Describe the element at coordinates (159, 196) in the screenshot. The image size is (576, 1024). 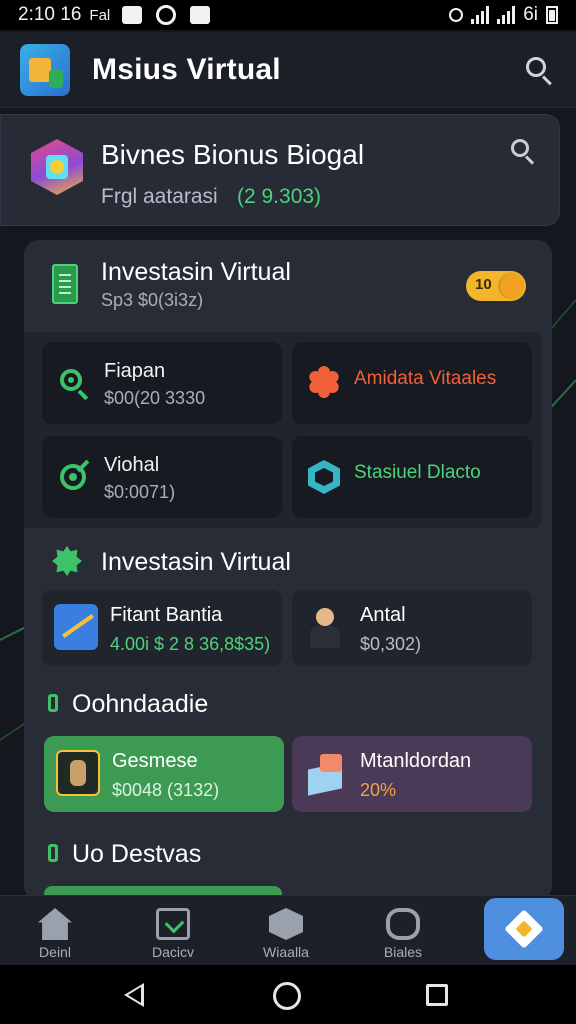
I see `balance-subtitle: Frgl aatarasi` at that location.